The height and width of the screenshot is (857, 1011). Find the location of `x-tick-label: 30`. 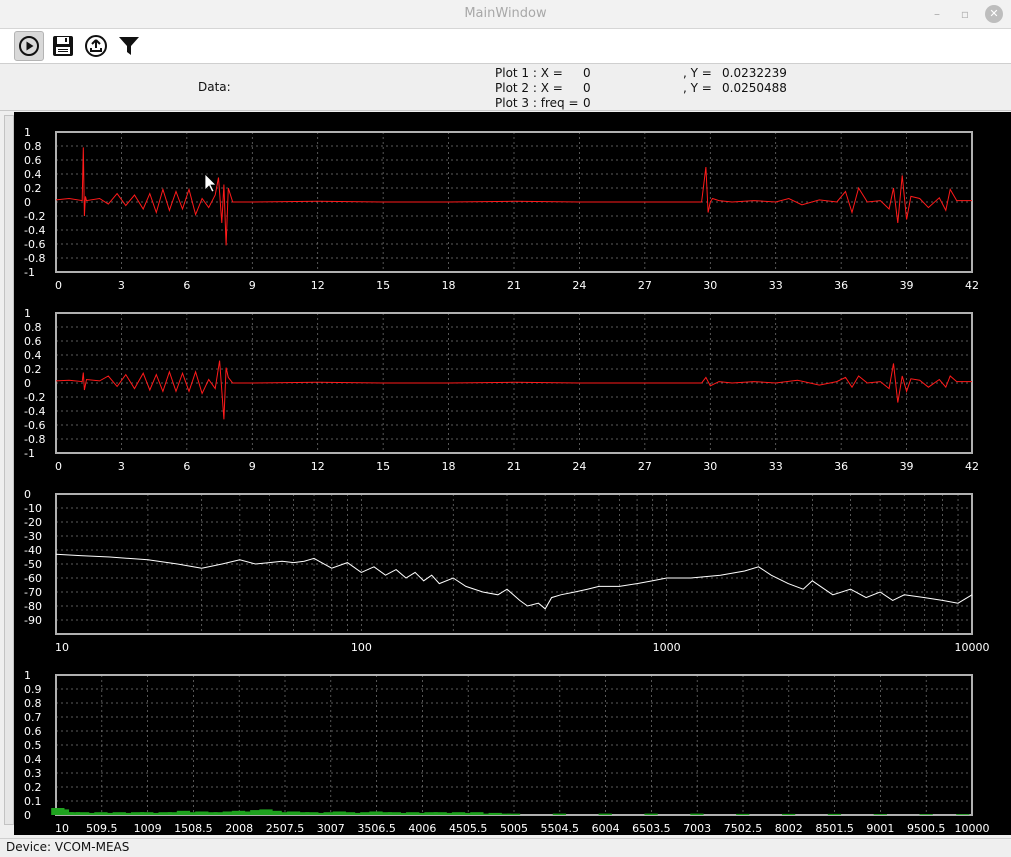

x-tick-label: 30 is located at coordinates (710, 466).